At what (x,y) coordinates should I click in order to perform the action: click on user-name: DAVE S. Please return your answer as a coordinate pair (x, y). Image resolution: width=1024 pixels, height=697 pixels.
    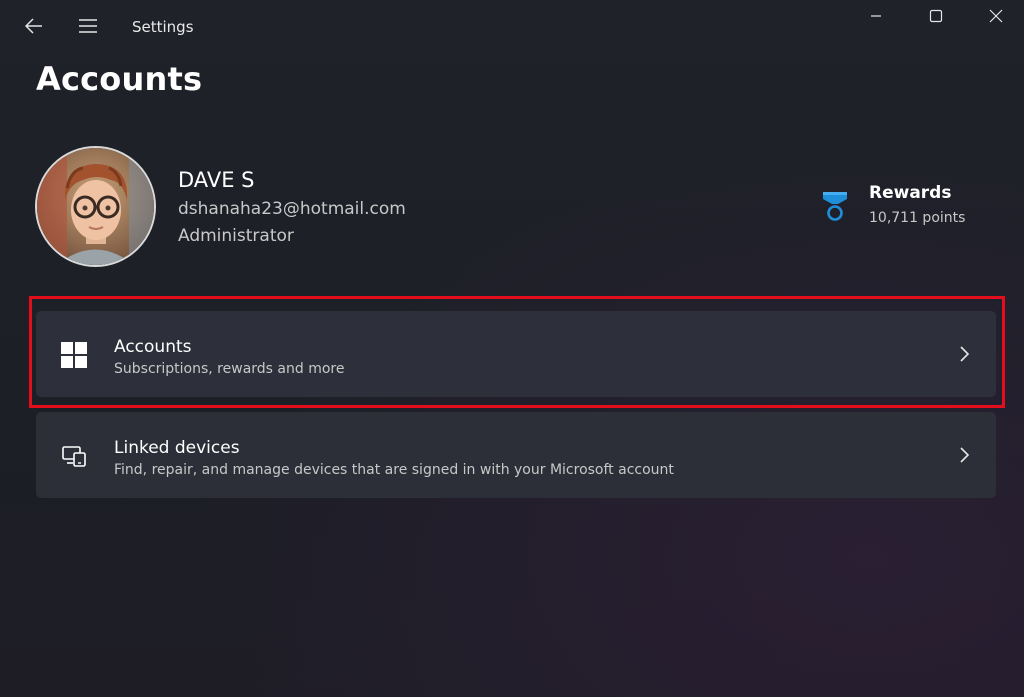
    Looking at the image, I should click on (216, 180).